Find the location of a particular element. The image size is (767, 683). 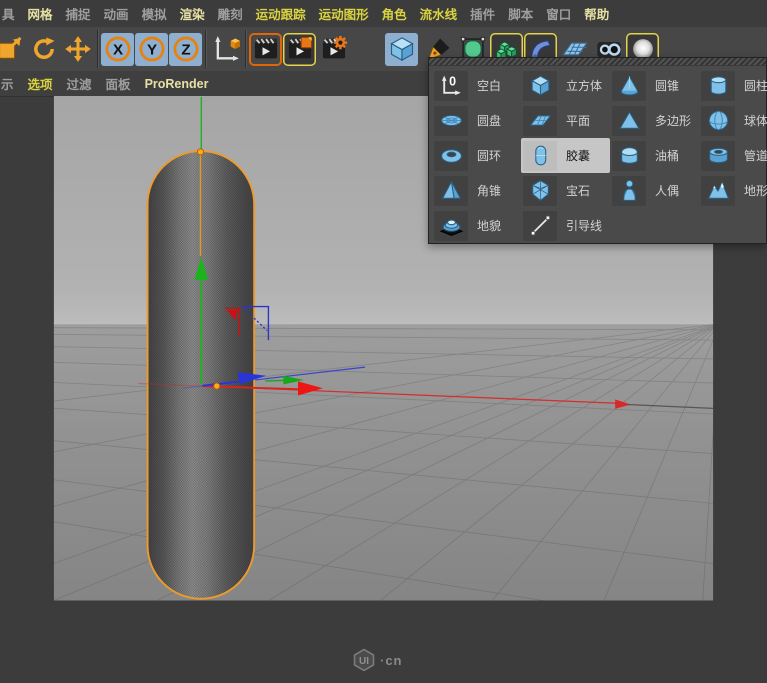

null-primitive-icon: 0 is located at coordinates (451, 85).